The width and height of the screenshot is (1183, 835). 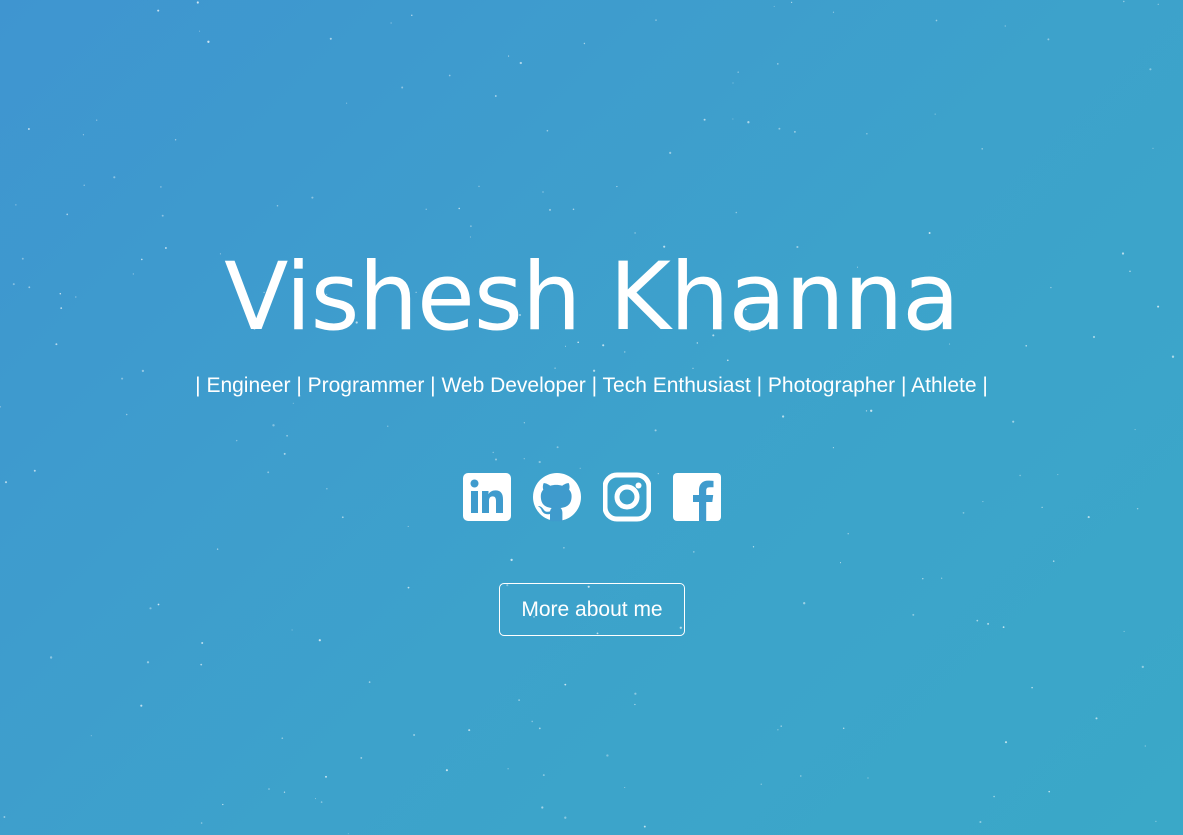 I want to click on github-link, so click(x=556, y=497).